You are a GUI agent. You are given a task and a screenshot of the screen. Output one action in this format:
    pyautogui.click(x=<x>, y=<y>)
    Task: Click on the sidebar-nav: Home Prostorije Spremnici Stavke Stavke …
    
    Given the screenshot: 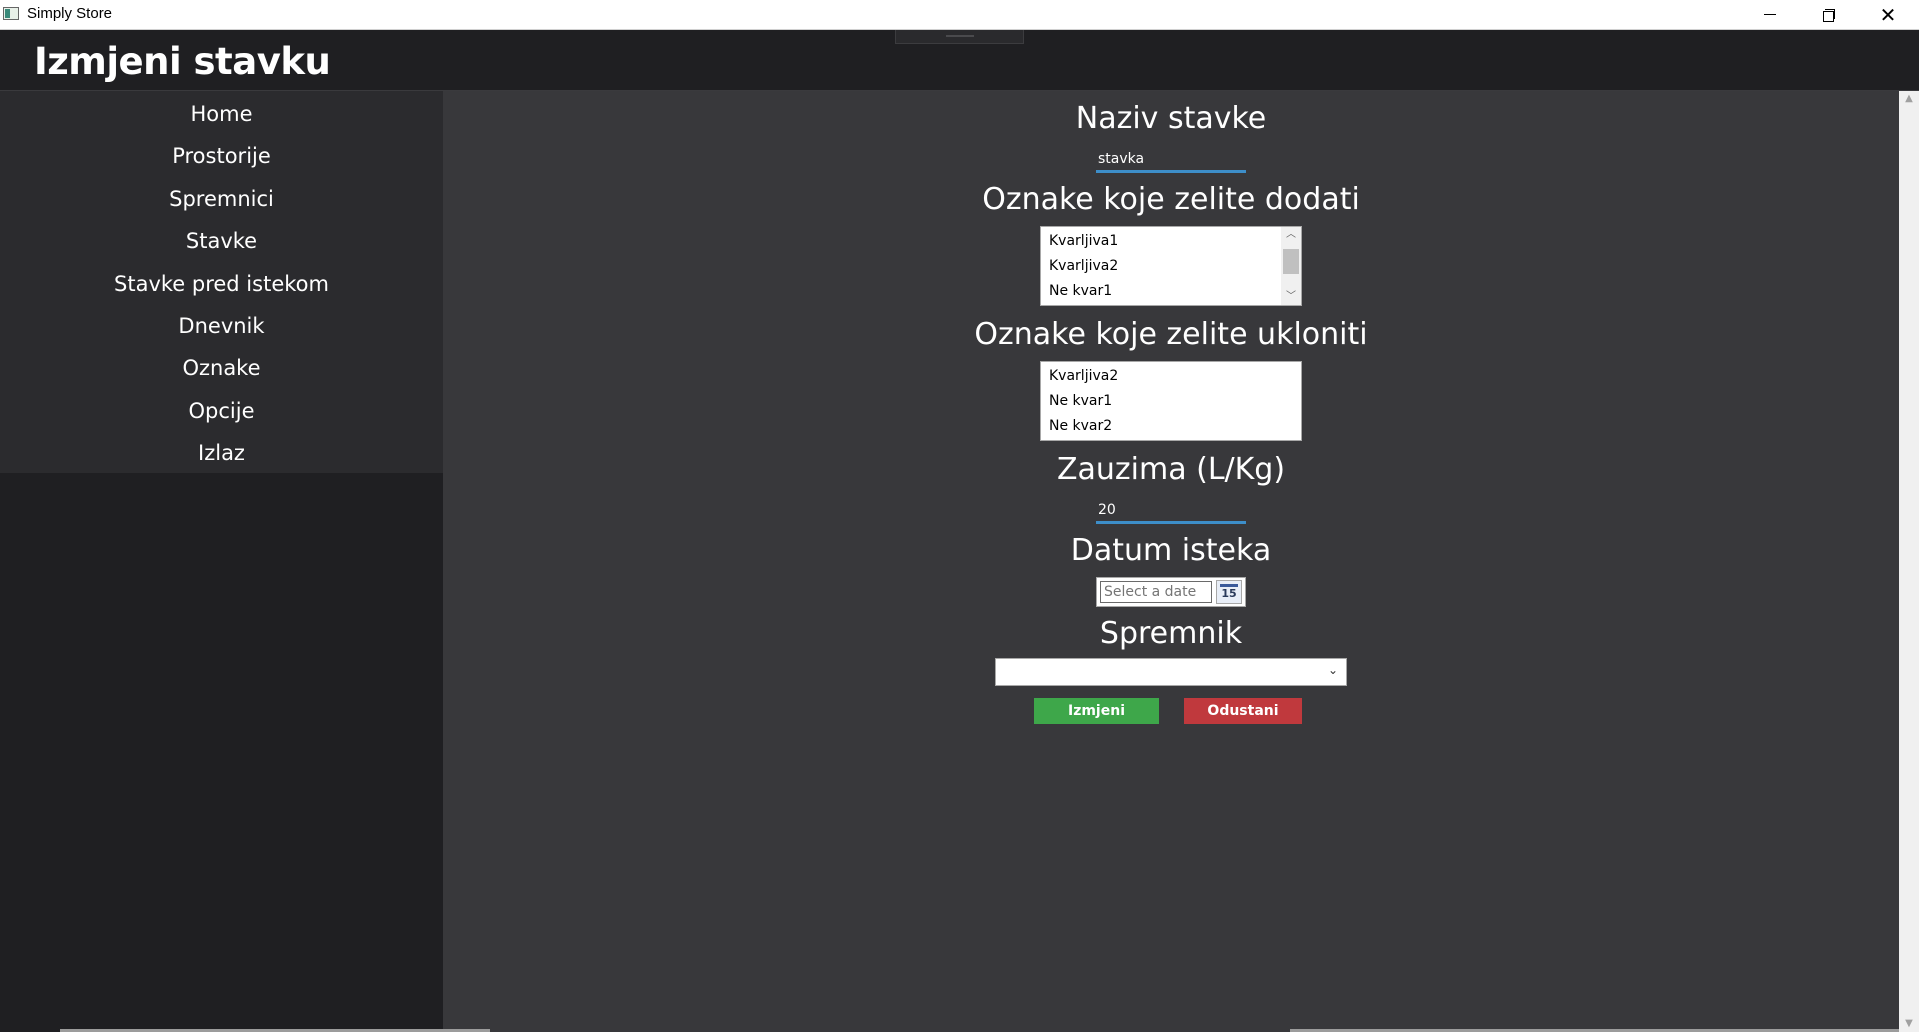 What is the action you would take?
    pyautogui.click(x=221, y=282)
    